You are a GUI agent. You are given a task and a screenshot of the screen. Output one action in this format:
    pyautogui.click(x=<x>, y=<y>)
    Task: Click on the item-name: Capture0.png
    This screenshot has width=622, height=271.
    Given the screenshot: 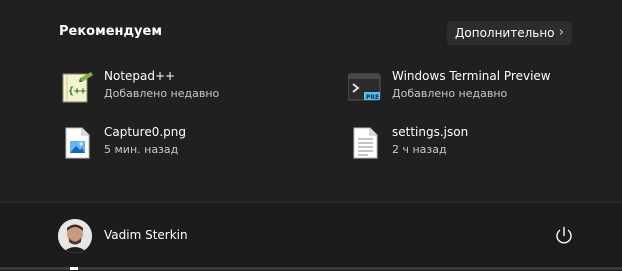 What is the action you would take?
    pyautogui.click(x=145, y=132)
    